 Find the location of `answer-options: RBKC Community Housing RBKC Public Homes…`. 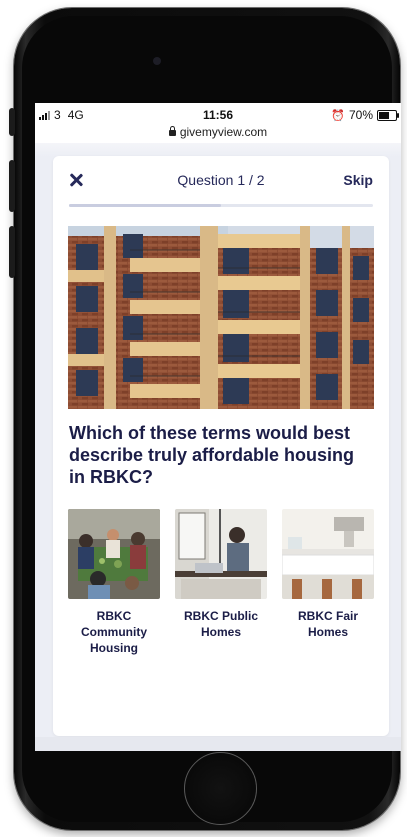

answer-options: RBKC Community Housing RBKC Public Homes… is located at coordinates (221, 589).